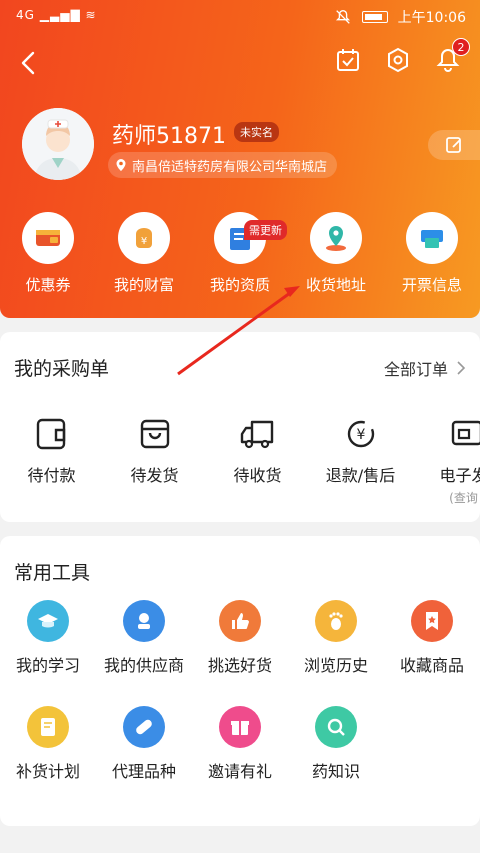  I want to click on wallet-outline-icon, so click(50, 434).